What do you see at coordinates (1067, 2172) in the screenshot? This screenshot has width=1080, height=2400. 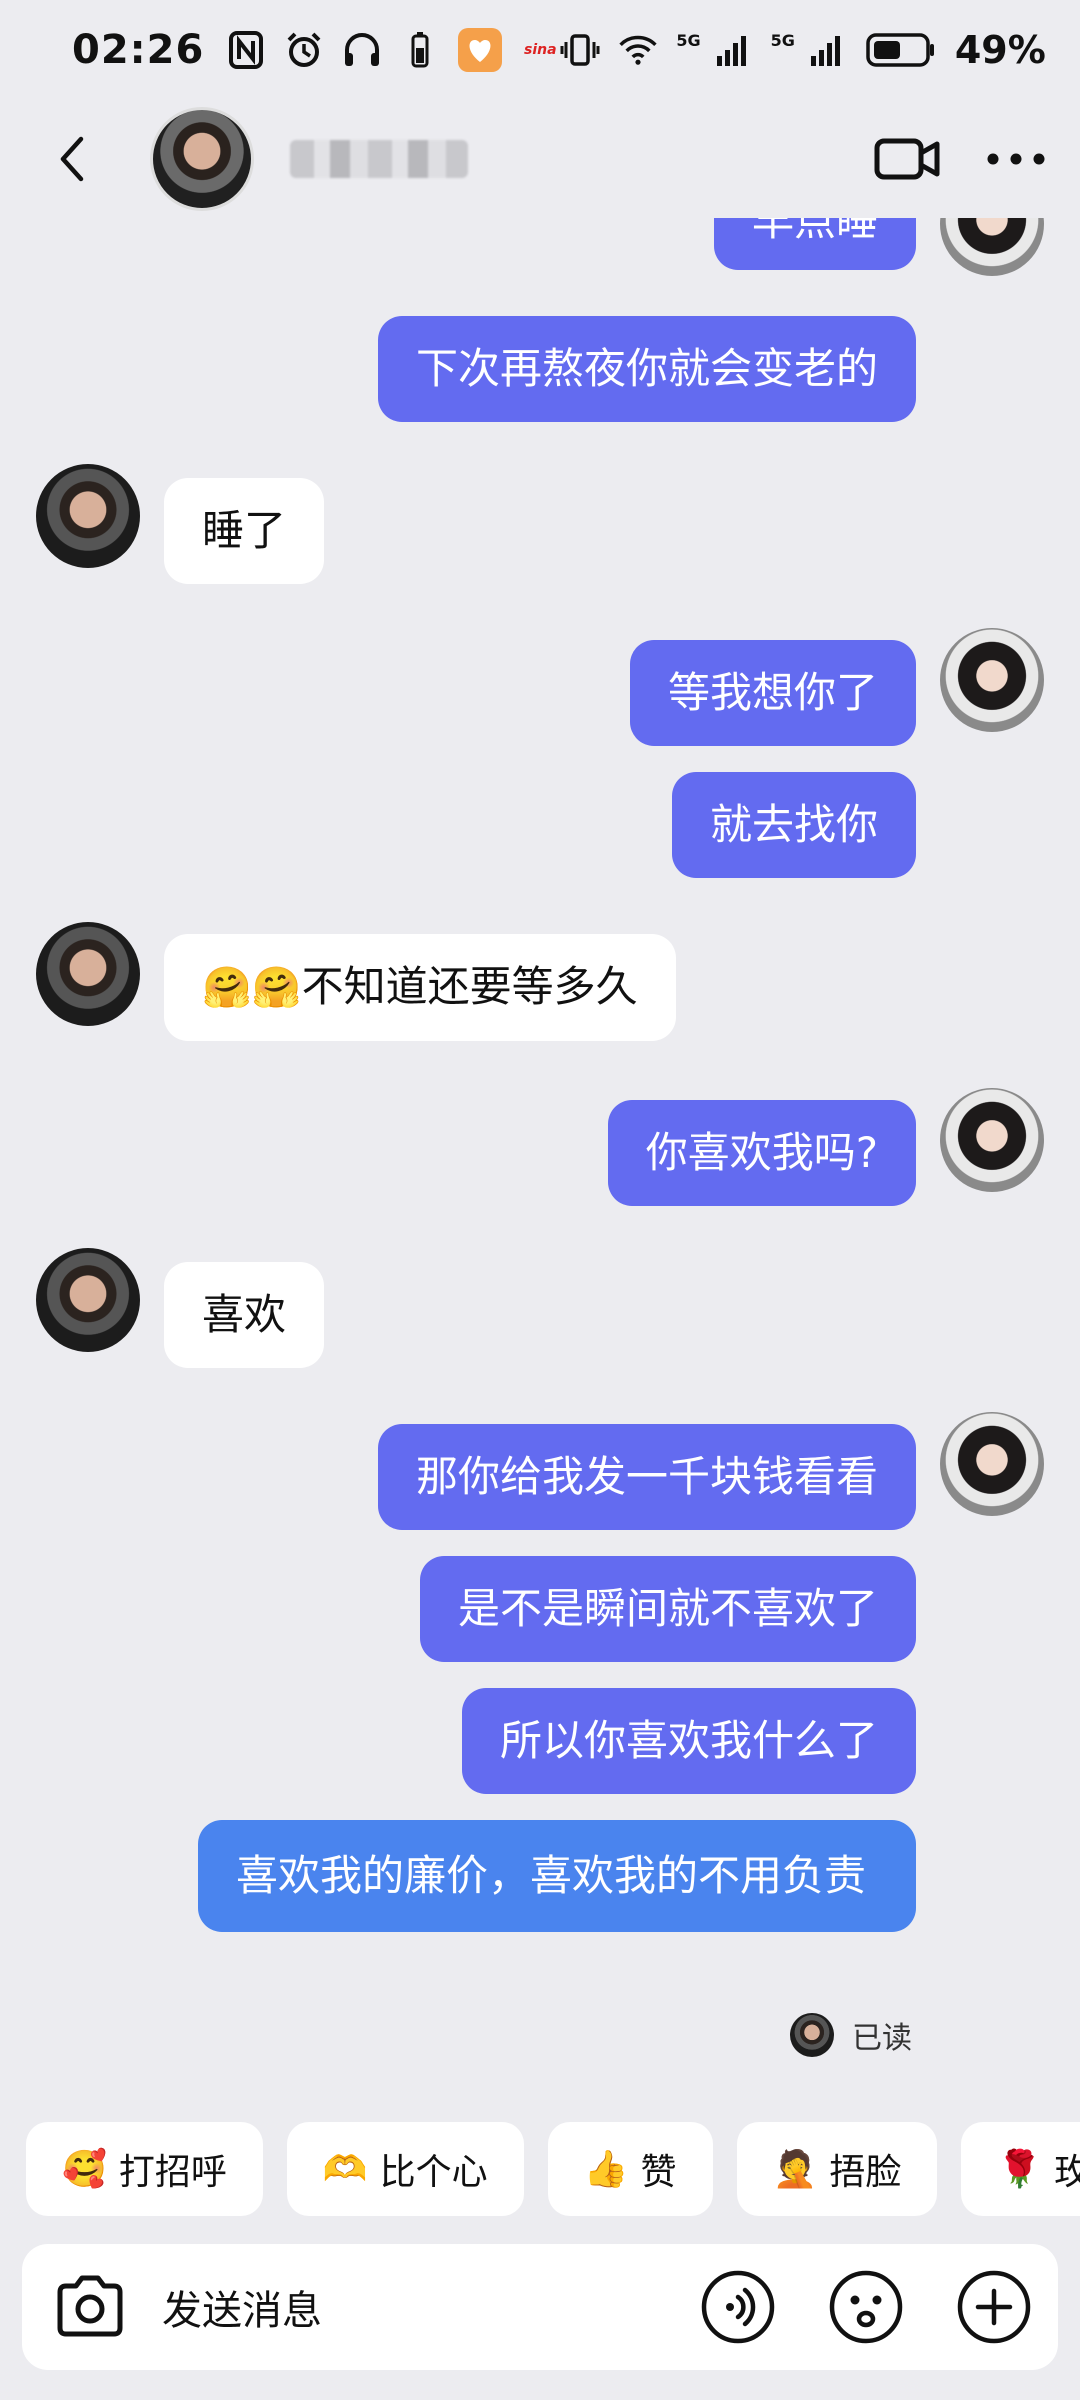 I see `chip-label: 玫` at bounding box center [1067, 2172].